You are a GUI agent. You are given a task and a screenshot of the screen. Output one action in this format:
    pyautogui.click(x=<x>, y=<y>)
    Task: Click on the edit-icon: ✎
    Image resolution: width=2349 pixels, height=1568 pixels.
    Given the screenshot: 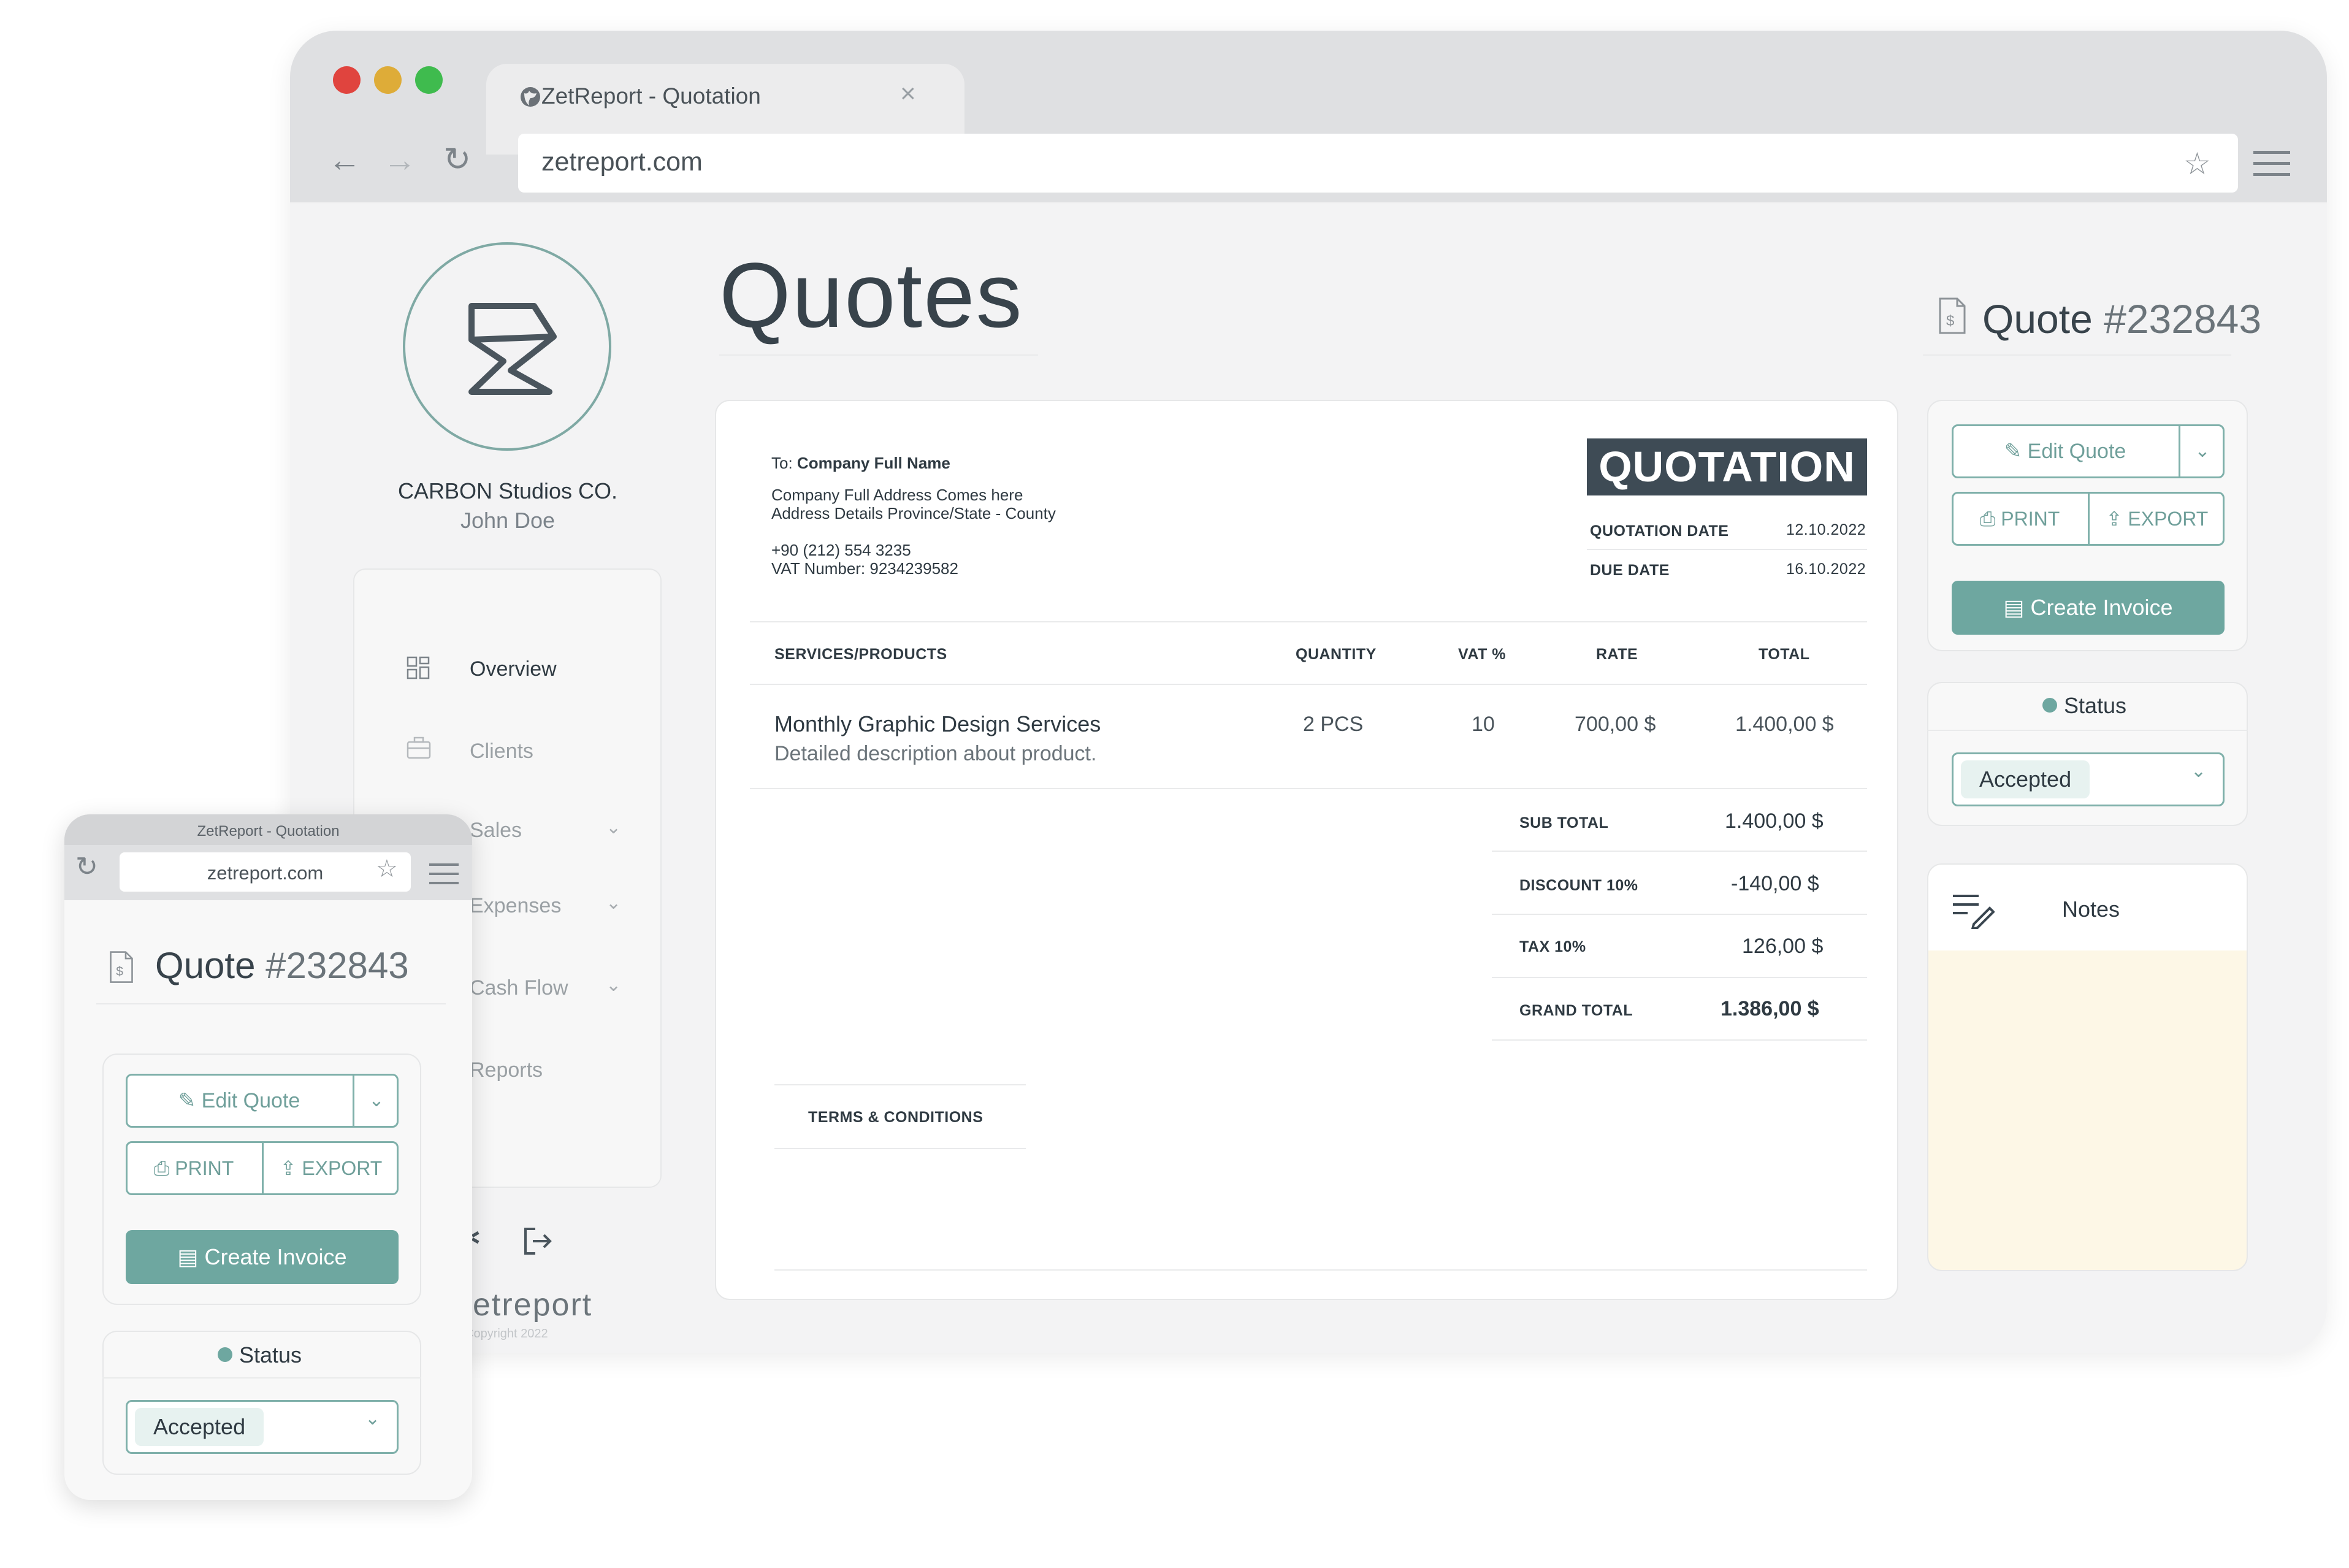 What is the action you would take?
    pyautogui.click(x=2013, y=451)
    